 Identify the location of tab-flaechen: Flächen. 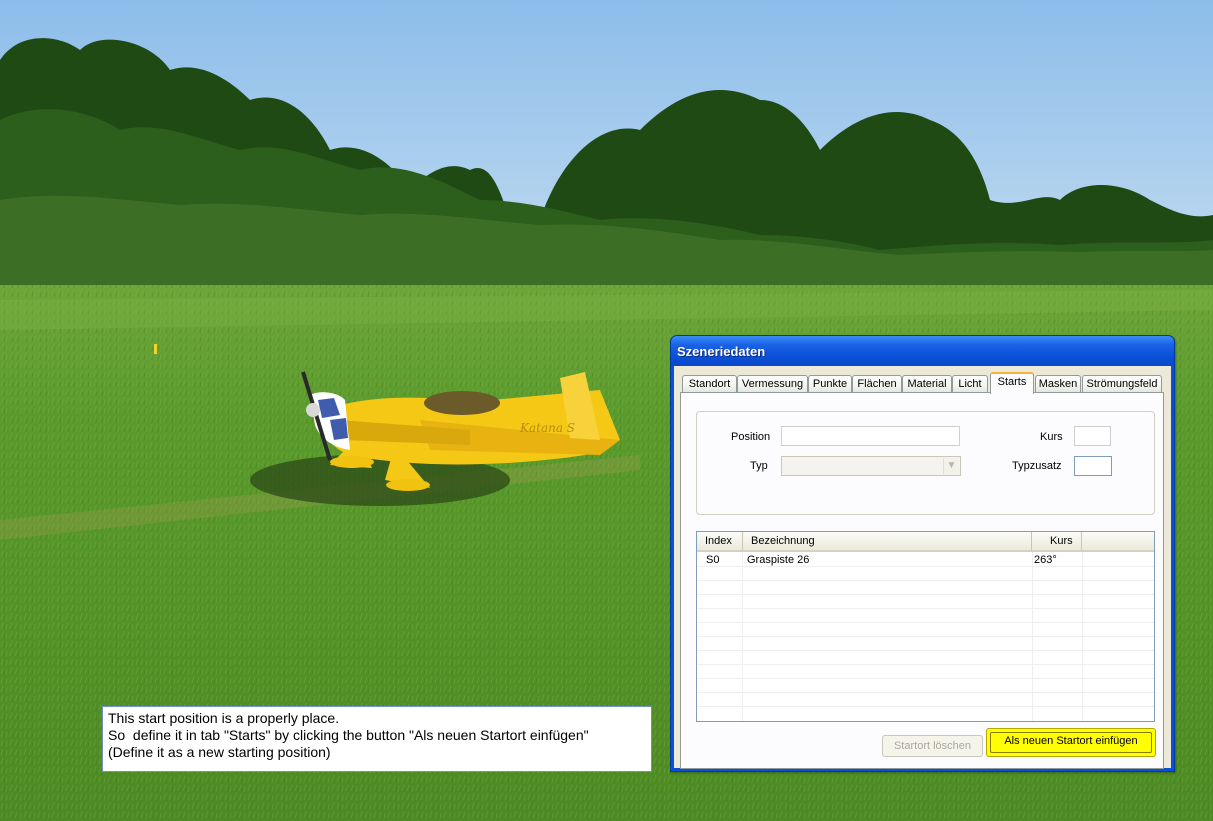
(877, 384).